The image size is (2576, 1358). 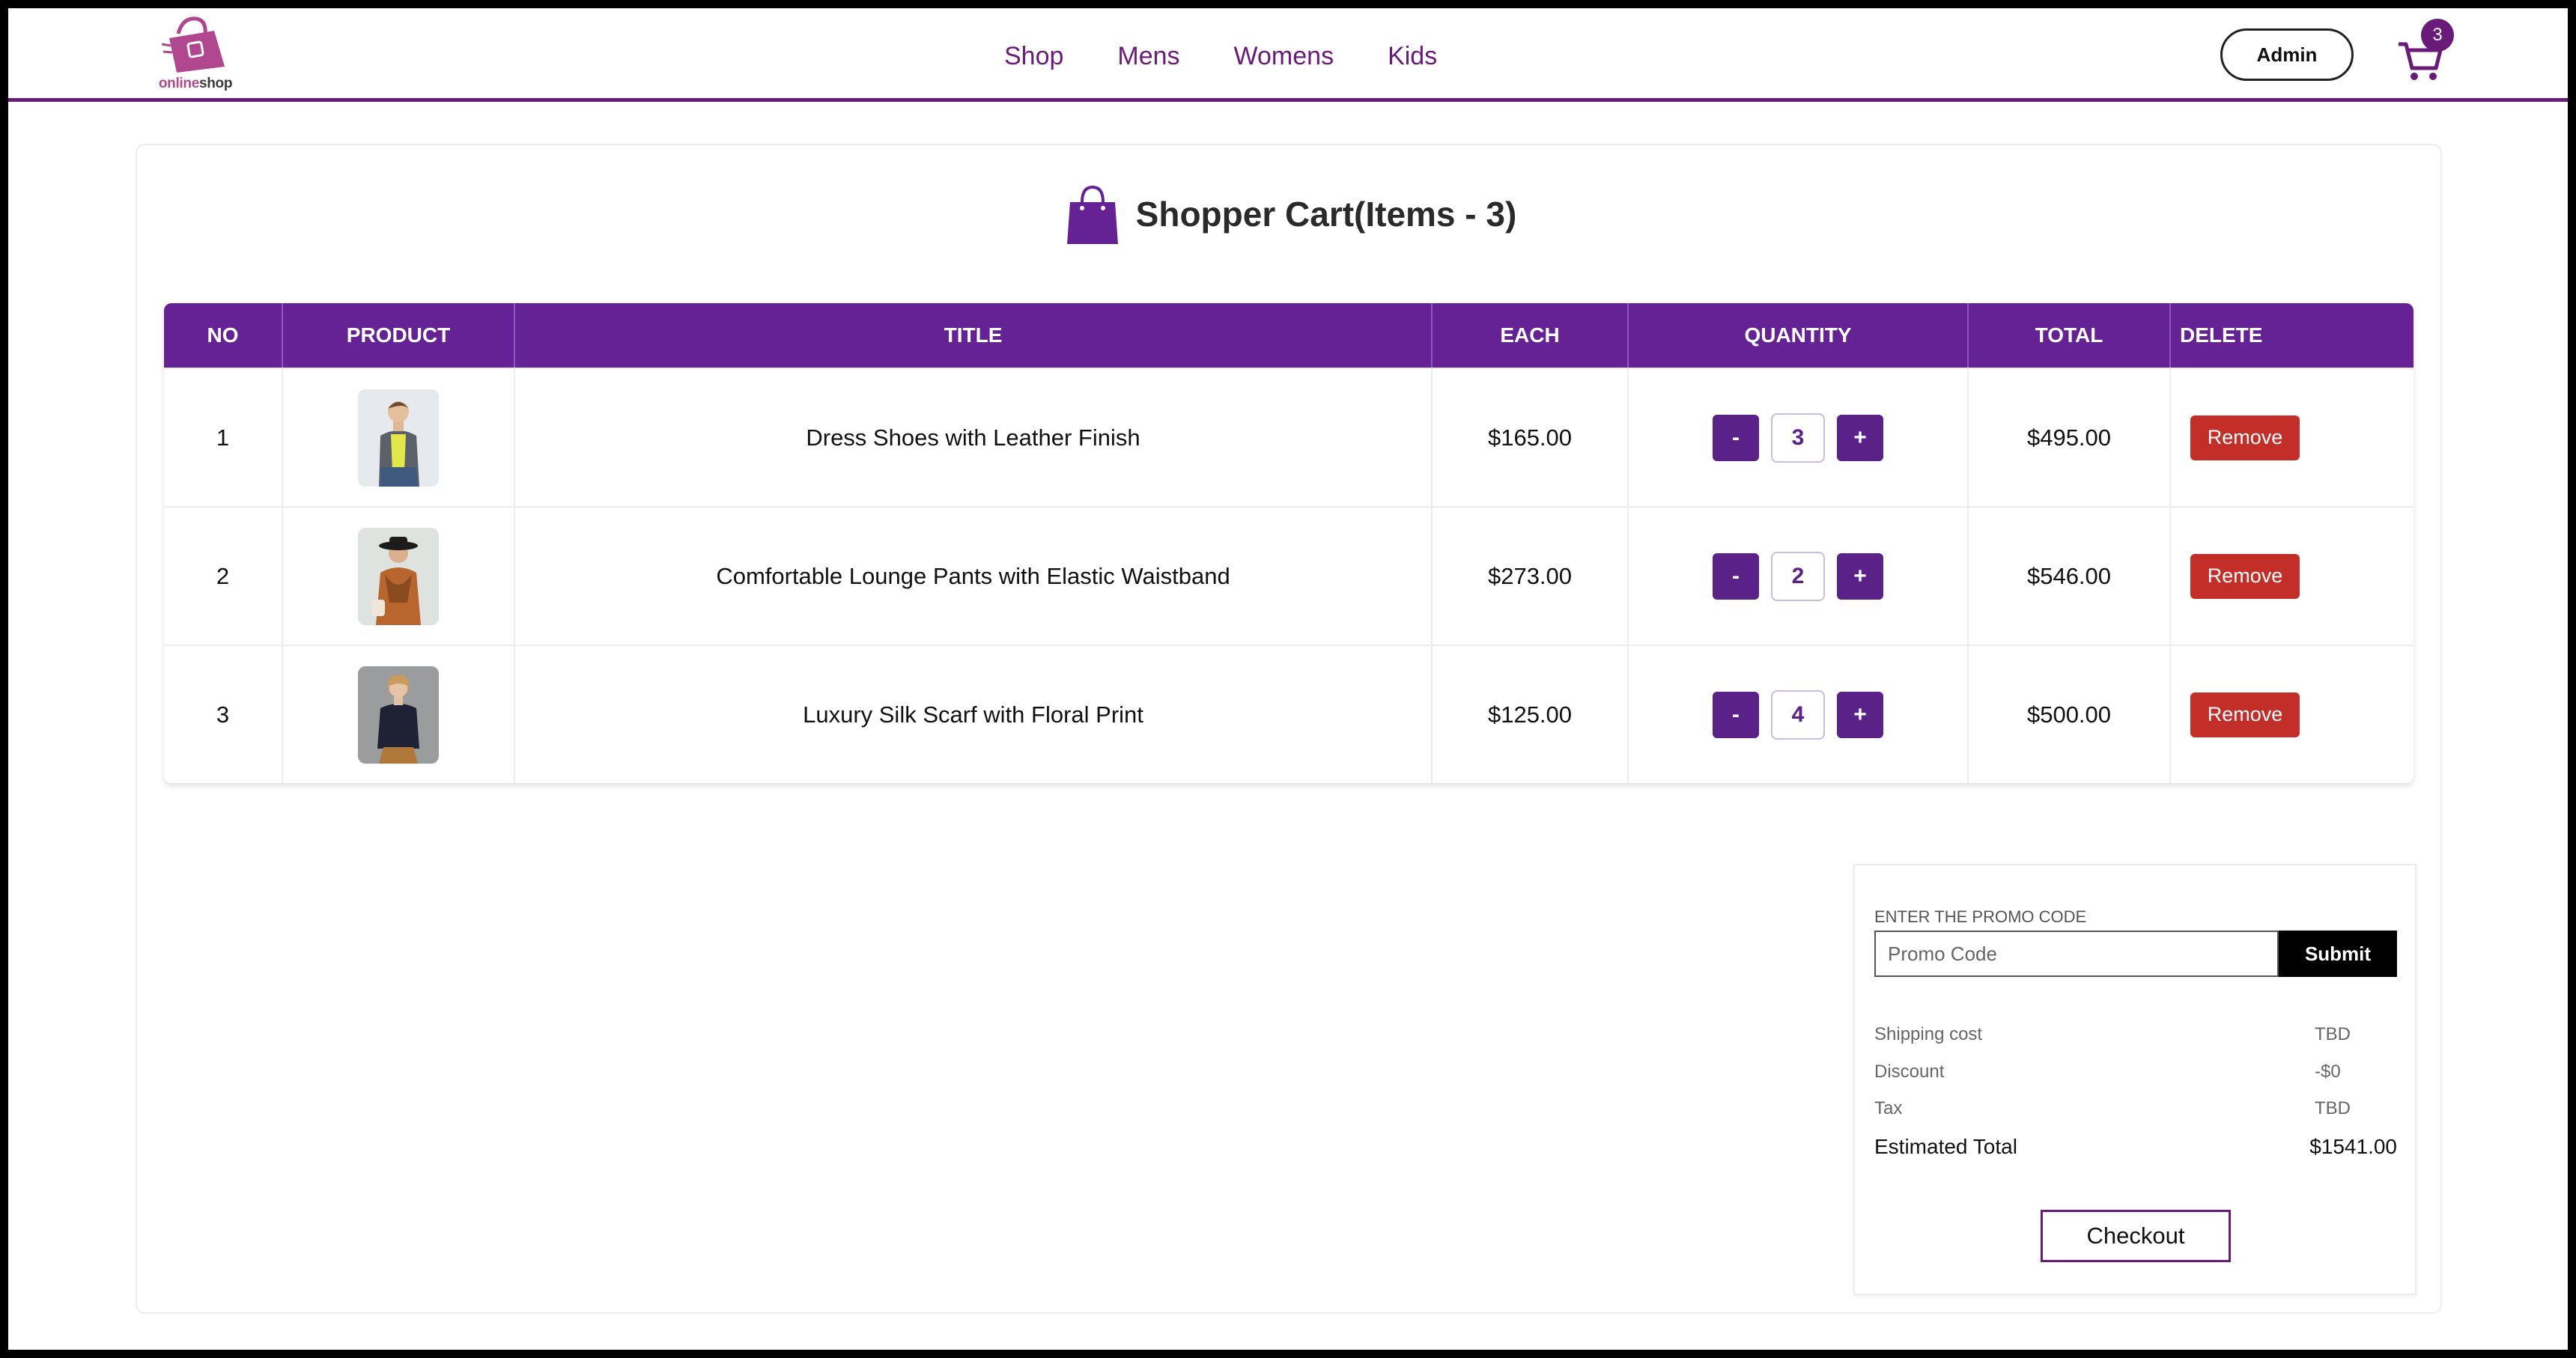 What do you see at coordinates (1909, 1072) in the screenshot?
I see `discount-label: Discount` at bounding box center [1909, 1072].